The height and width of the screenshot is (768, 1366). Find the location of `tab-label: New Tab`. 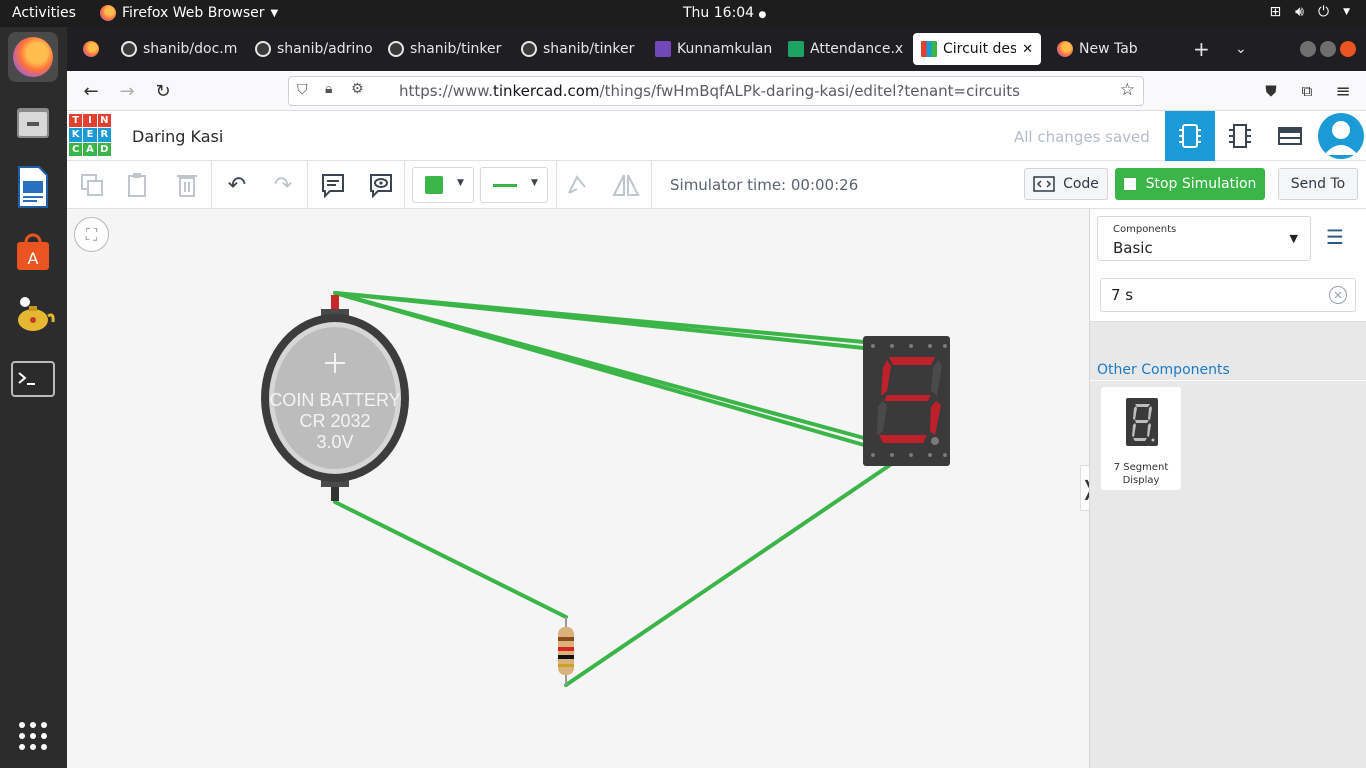

tab-label: New Tab is located at coordinates (1108, 49).